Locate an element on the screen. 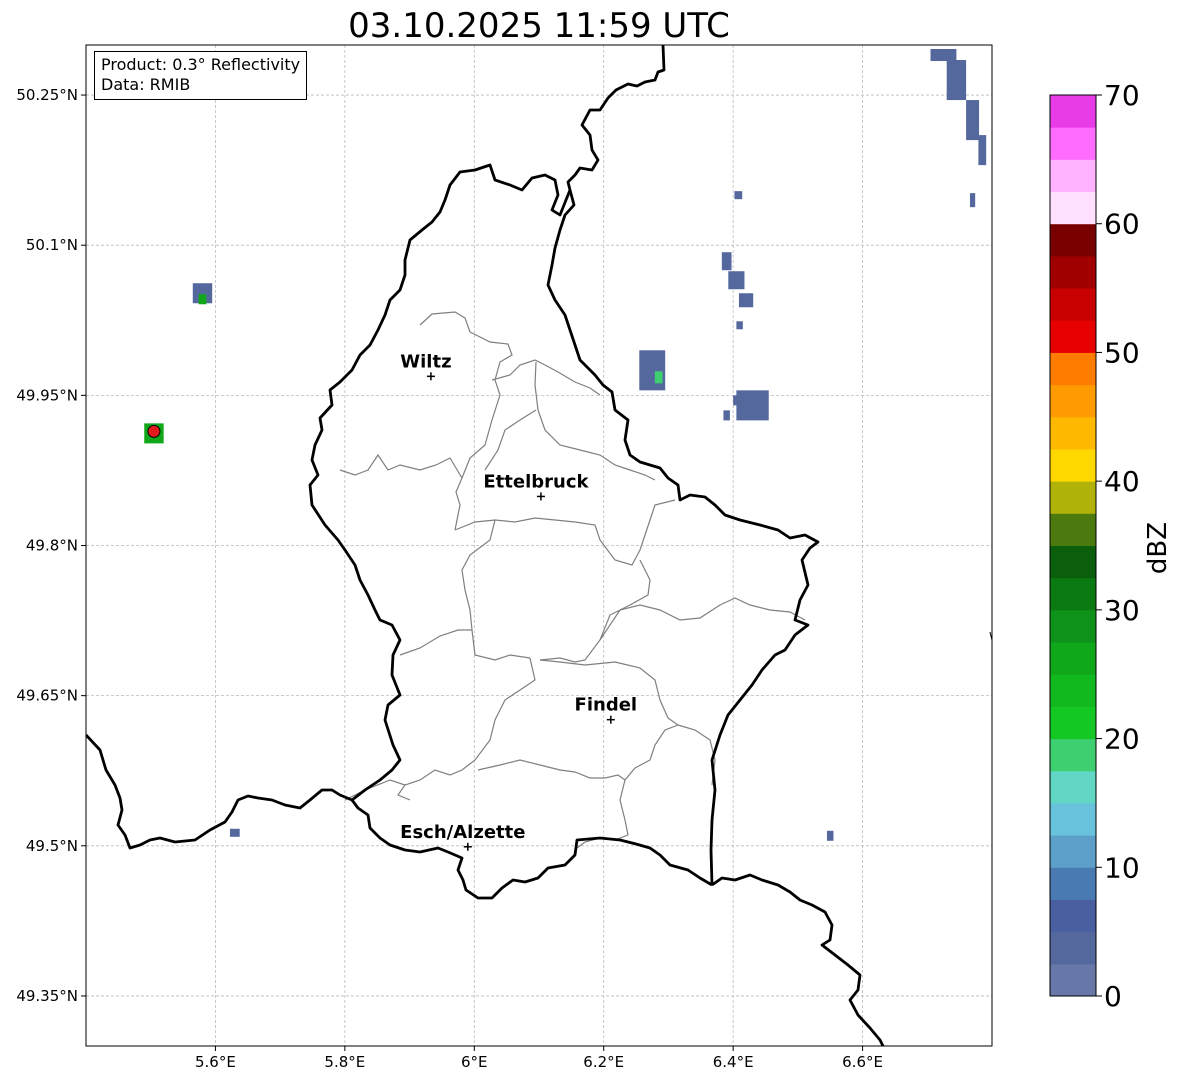 The width and height of the screenshot is (1184, 1081). colorbar: 0 10 20 30 40 50 60 70 is located at coordinates (1094, 546).